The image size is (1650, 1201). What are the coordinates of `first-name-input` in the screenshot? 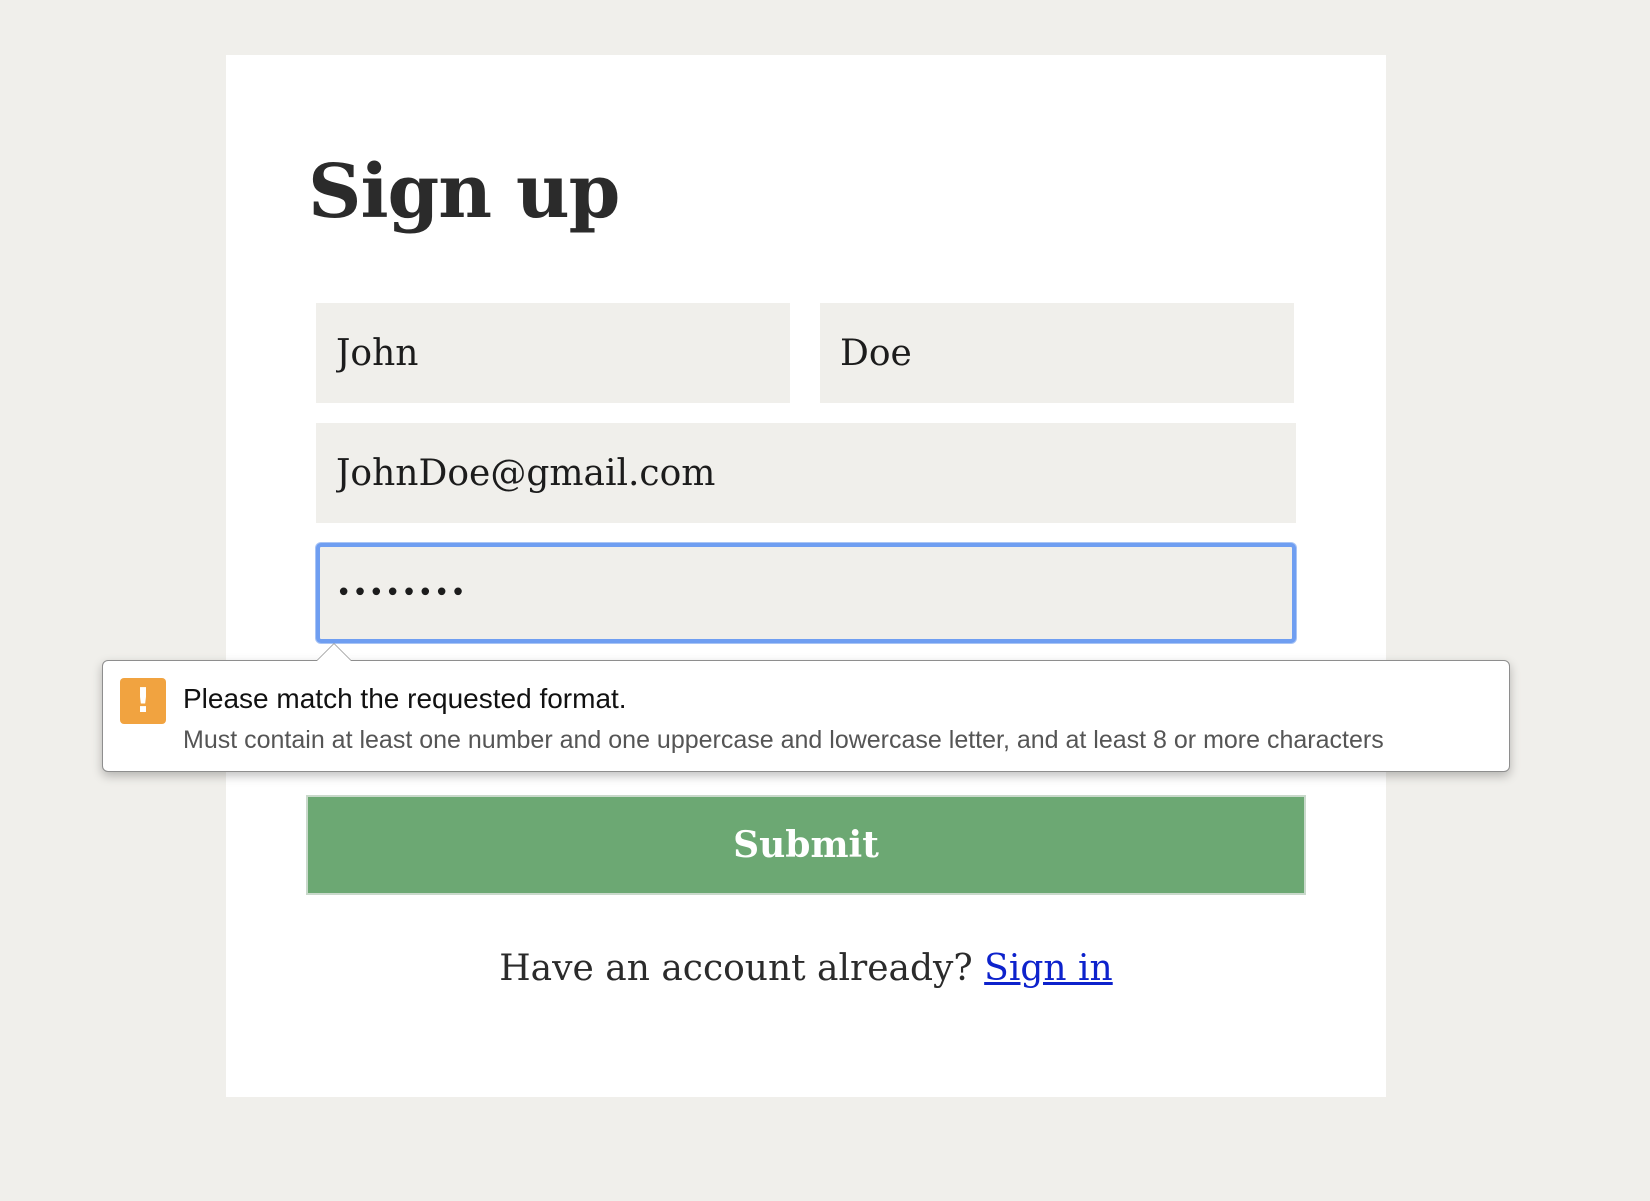 It's located at (553, 353).